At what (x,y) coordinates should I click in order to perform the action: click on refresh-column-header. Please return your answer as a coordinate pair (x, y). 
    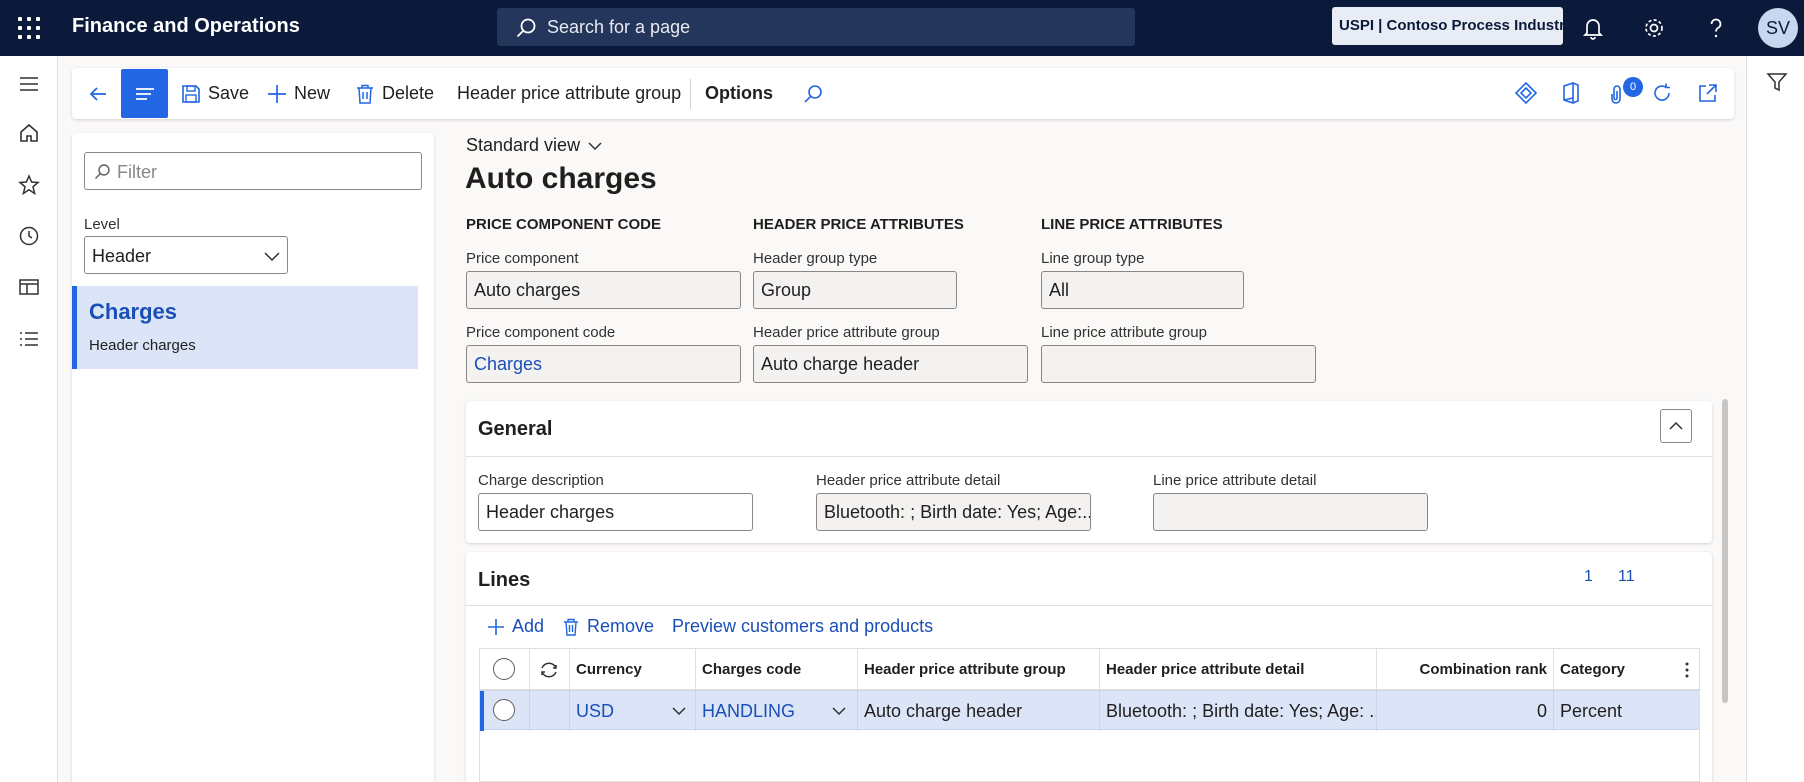
    Looking at the image, I should click on (550, 669).